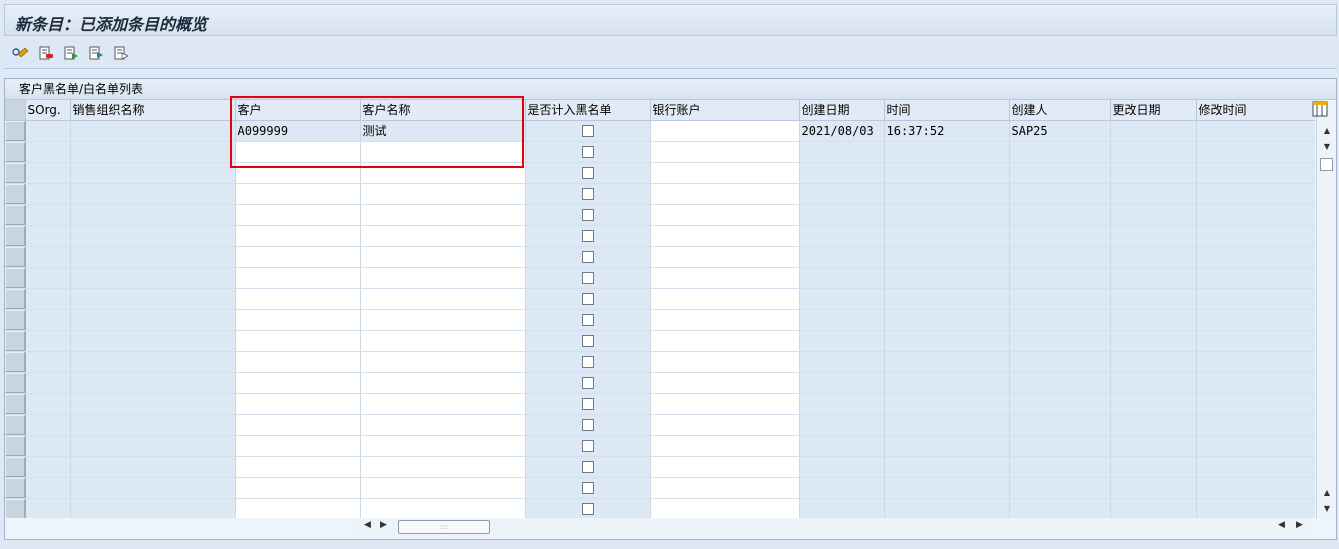  What do you see at coordinates (1327, 509) in the screenshot?
I see `scroll-page-down-icon: ▼` at bounding box center [1327, 509].